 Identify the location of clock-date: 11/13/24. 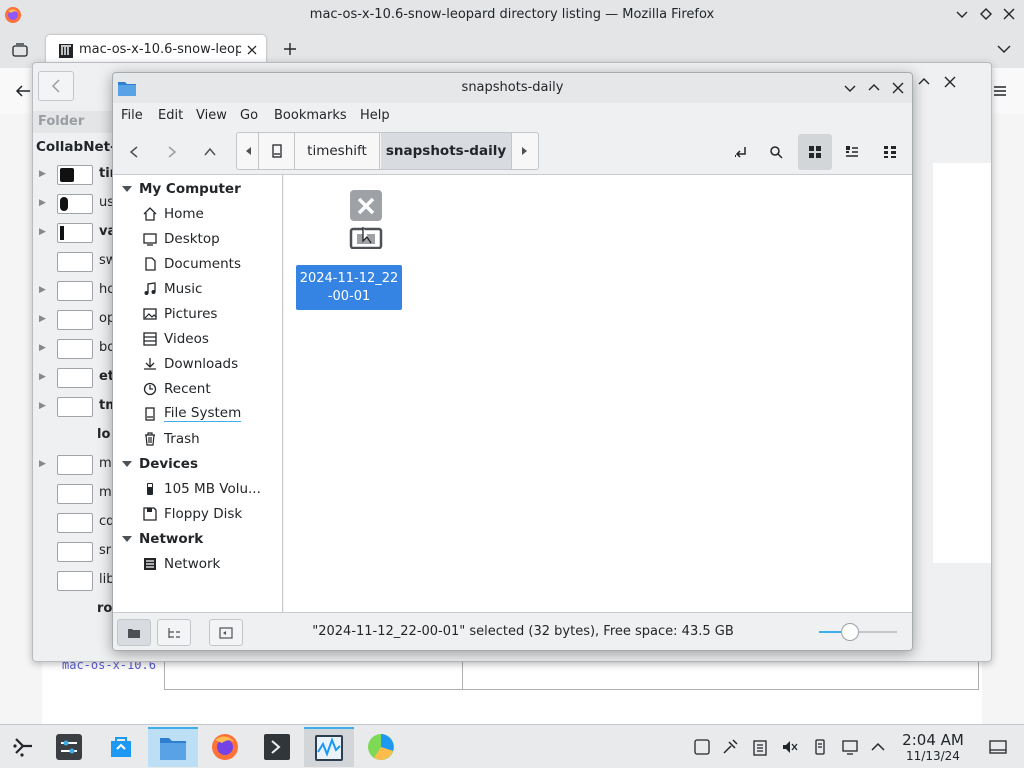
(933, 756).